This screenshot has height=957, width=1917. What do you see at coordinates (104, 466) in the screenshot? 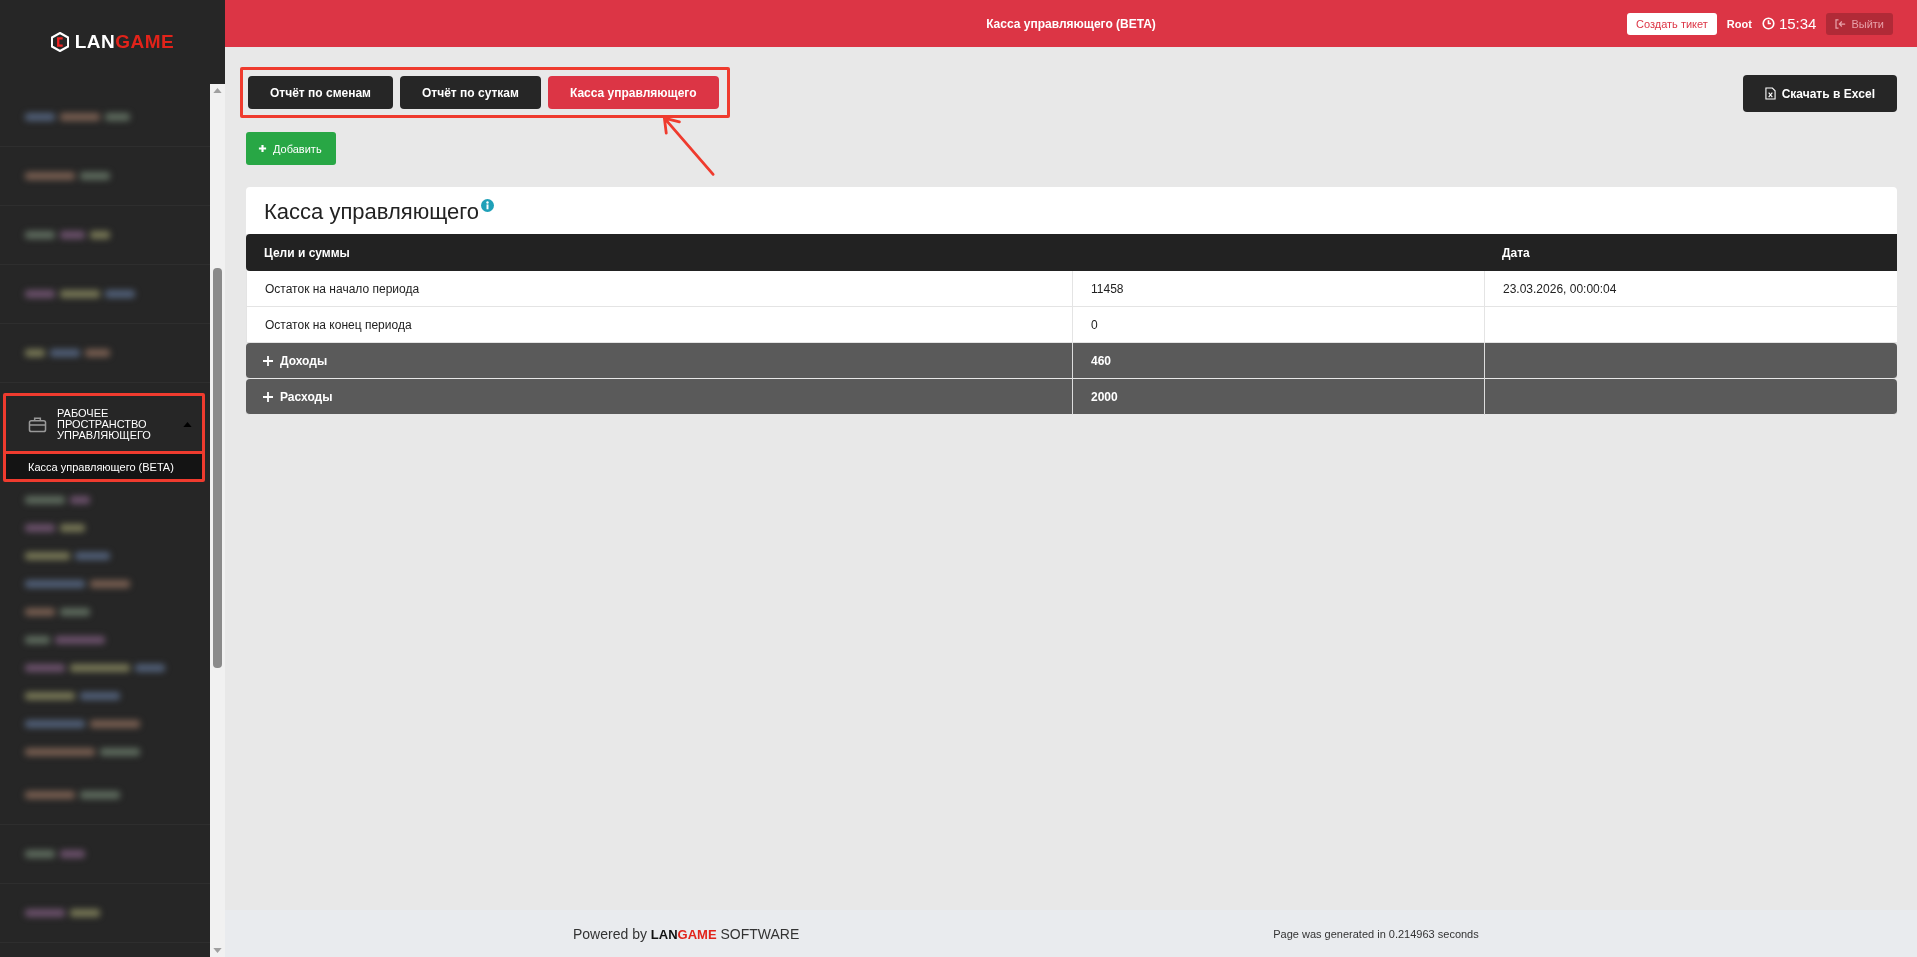
I see `submenu-item: Касса управляющего (BETA)` at bounding box center [104, 466].